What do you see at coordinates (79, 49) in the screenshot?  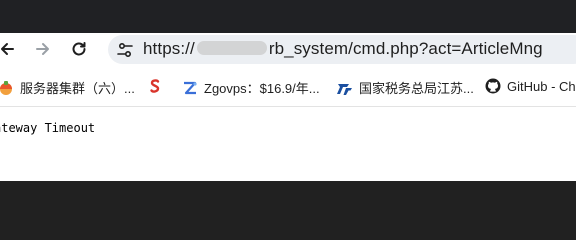 I see `reload-icon` at bounding box center [79, 49].